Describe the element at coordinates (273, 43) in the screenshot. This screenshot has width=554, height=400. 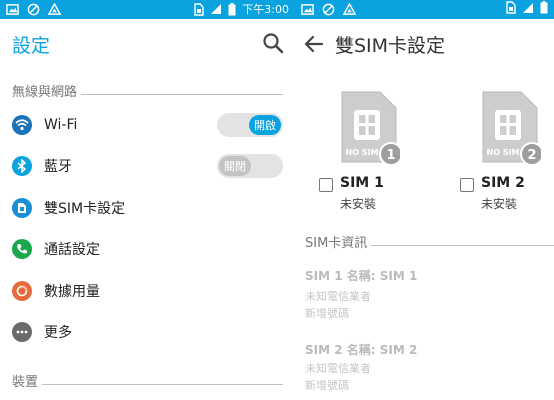
I see `search-icon` at that location.